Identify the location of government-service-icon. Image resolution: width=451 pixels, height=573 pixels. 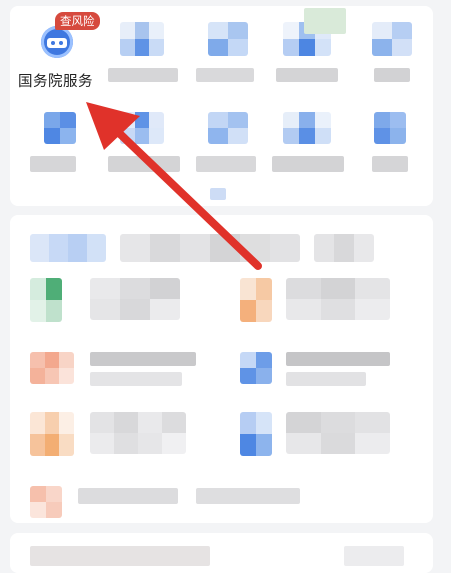
(57, 42).